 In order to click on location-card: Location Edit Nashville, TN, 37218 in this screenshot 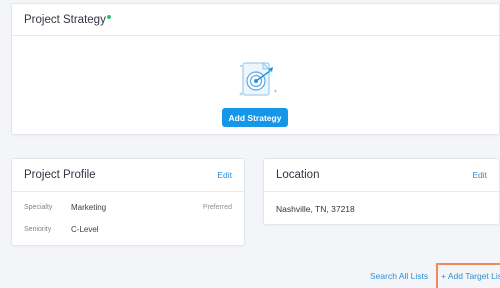, I will do `click(381, 191)`.